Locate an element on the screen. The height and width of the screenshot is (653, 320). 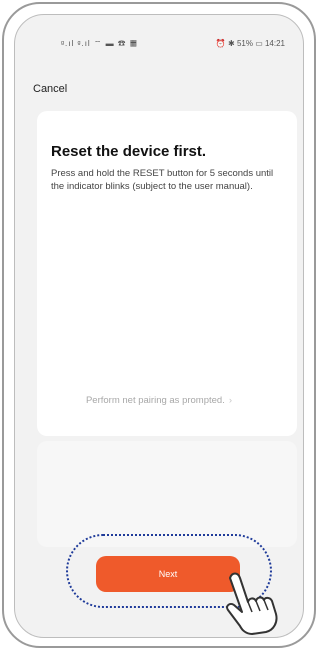
chevron-right-icon: › is located at coordinates (230, 400).